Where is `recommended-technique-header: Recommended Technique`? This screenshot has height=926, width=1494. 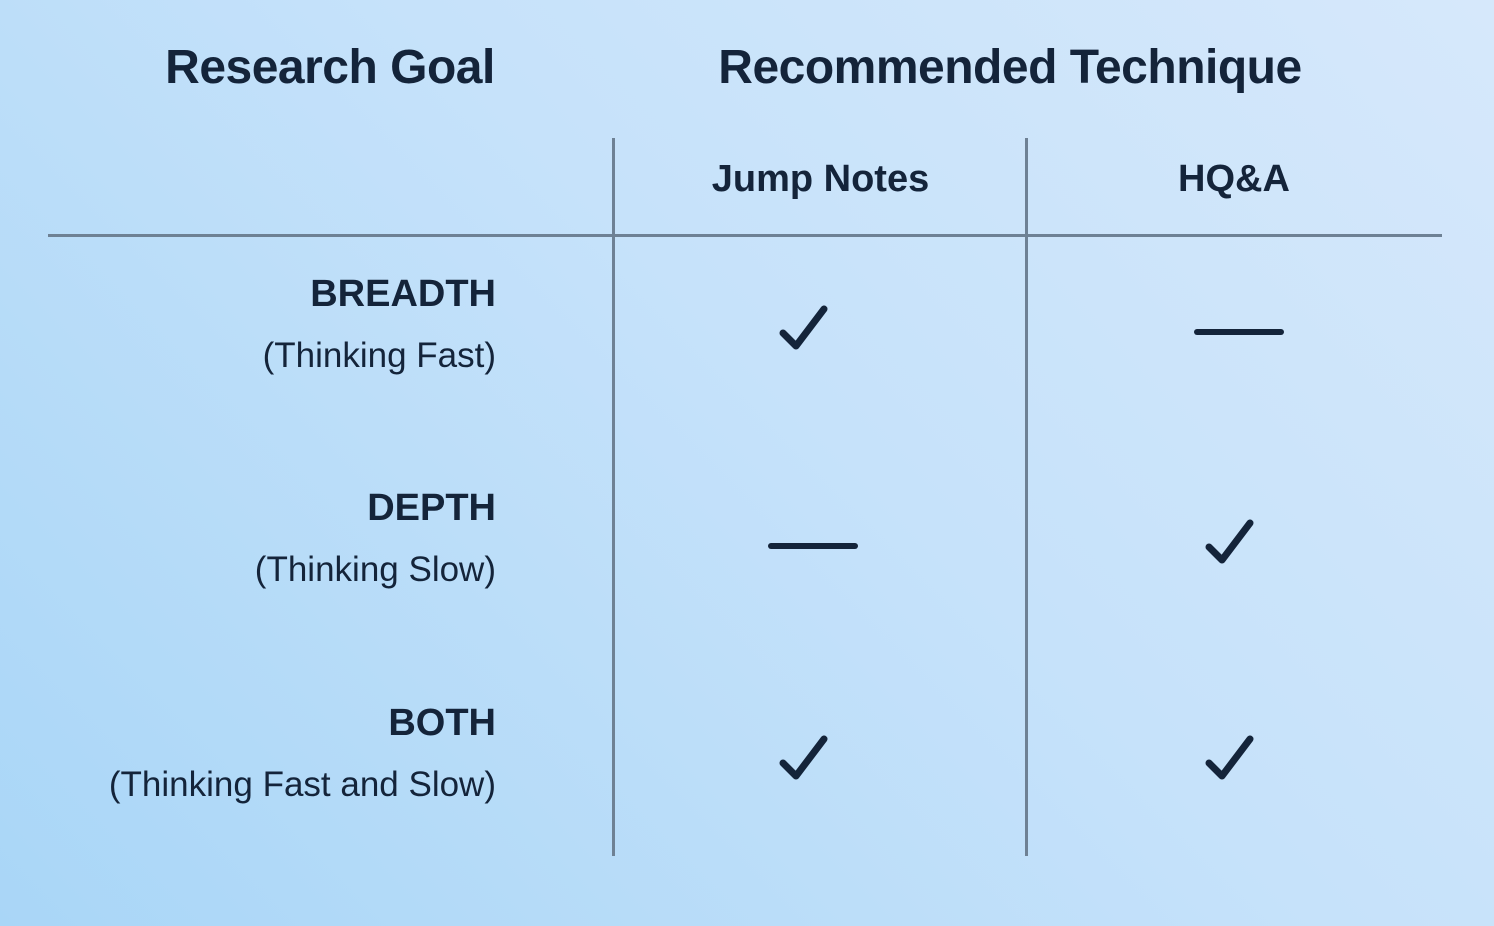
recommended-technique-header: Recommended Technique is located at coordinates (1010, 67).